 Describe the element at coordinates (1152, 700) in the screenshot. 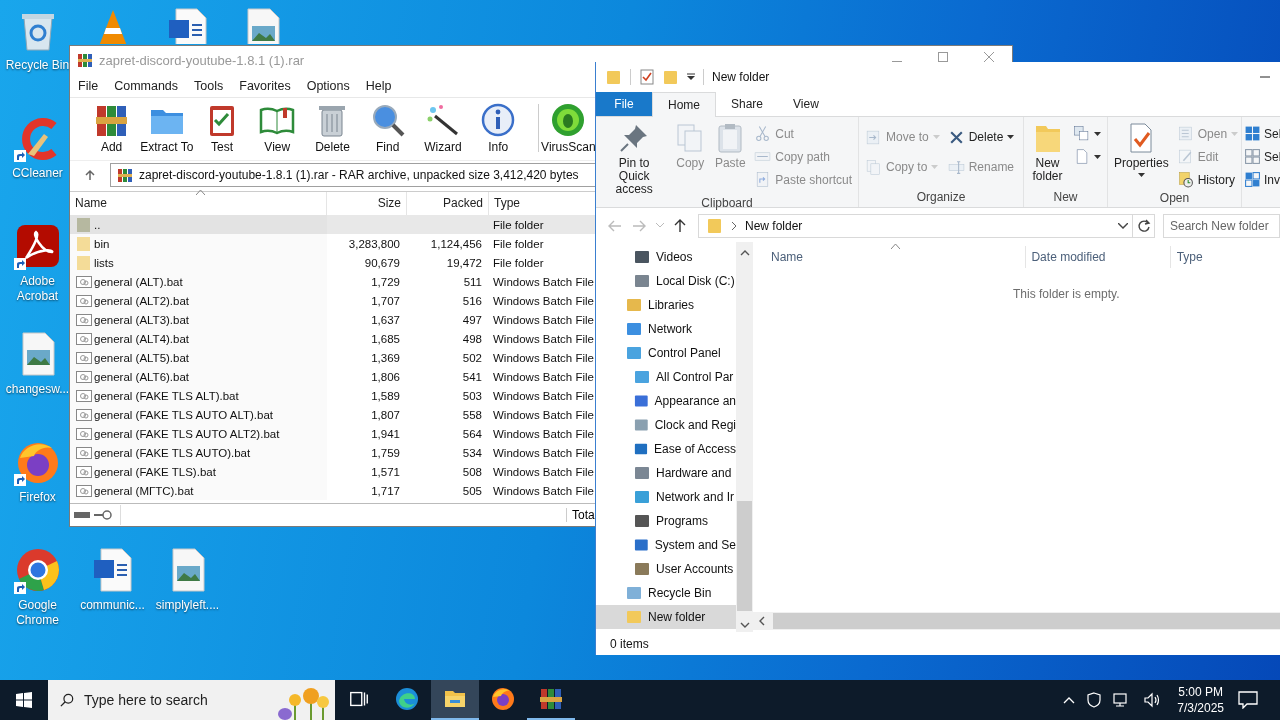

I see `speaker-icon` at that location.